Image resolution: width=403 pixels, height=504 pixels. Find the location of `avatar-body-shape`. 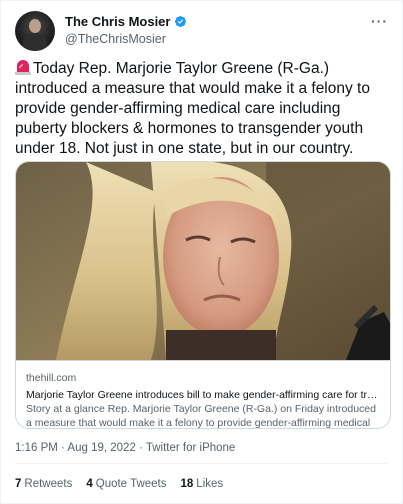

avatar-body-shape is located at coordinates (35, 42).